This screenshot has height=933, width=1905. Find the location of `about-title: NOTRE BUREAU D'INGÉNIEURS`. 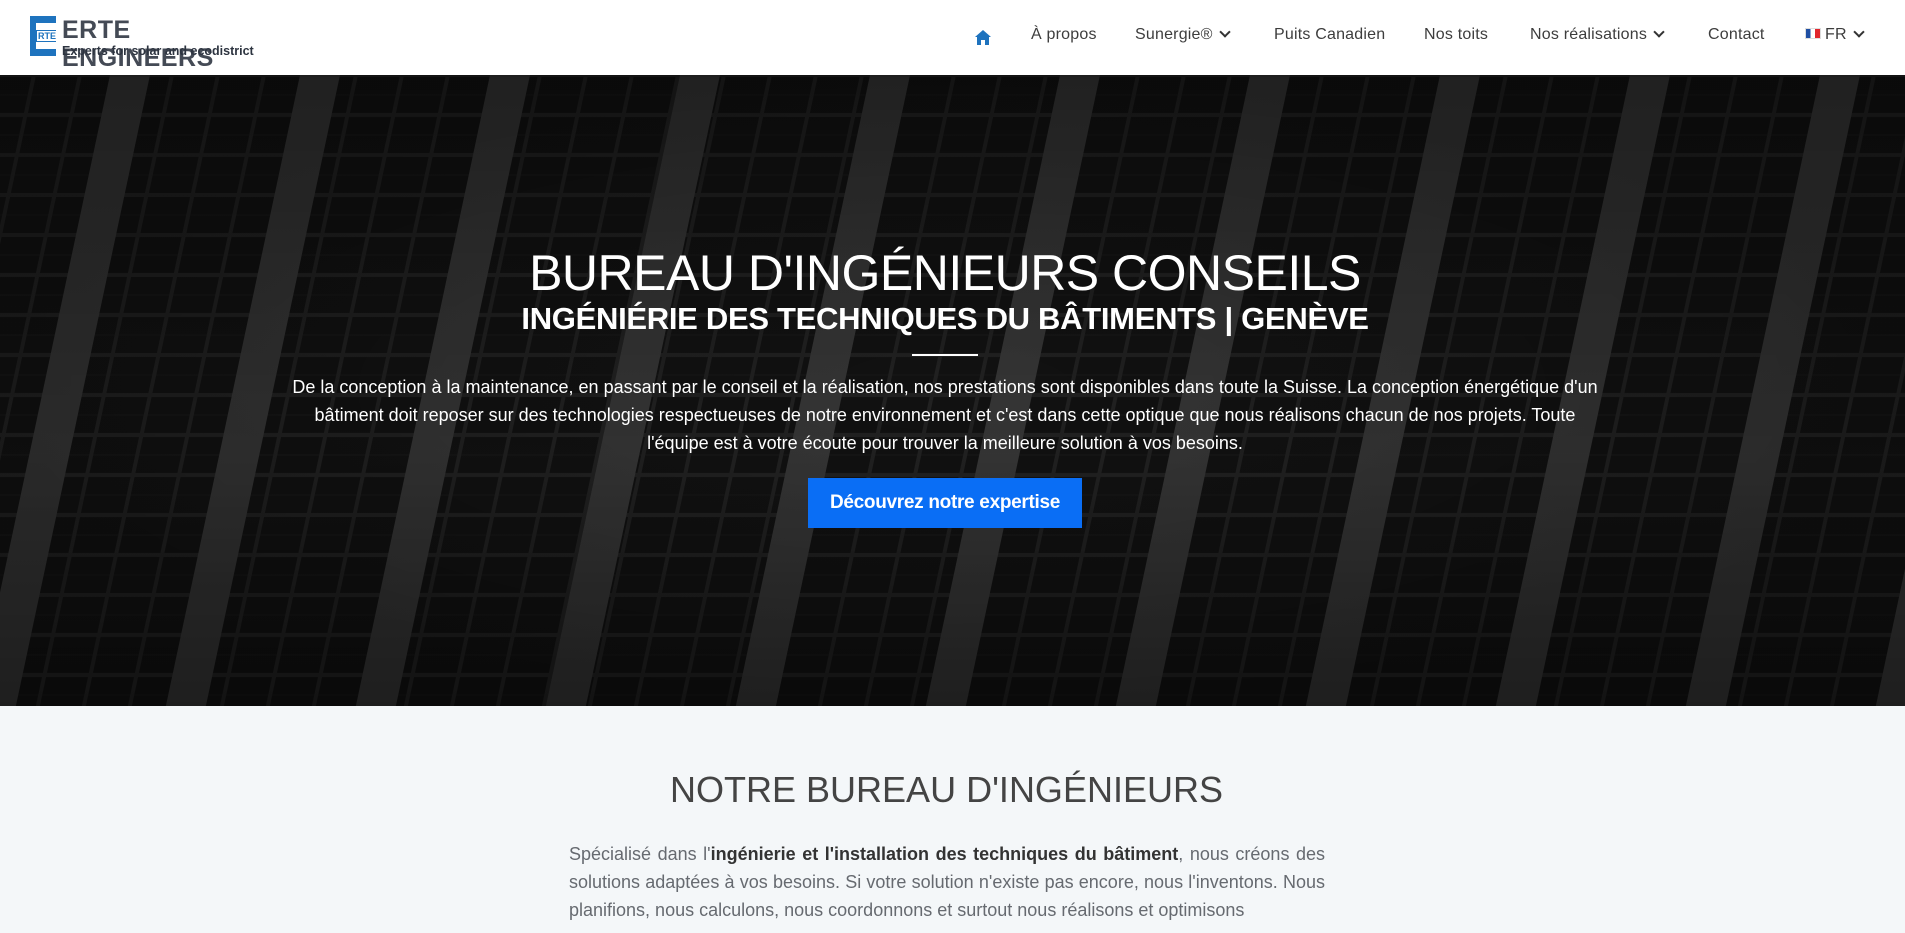

about-title: NOTRE BUREAU D'INGÉNIEURS is located at coordinates (946, 789).